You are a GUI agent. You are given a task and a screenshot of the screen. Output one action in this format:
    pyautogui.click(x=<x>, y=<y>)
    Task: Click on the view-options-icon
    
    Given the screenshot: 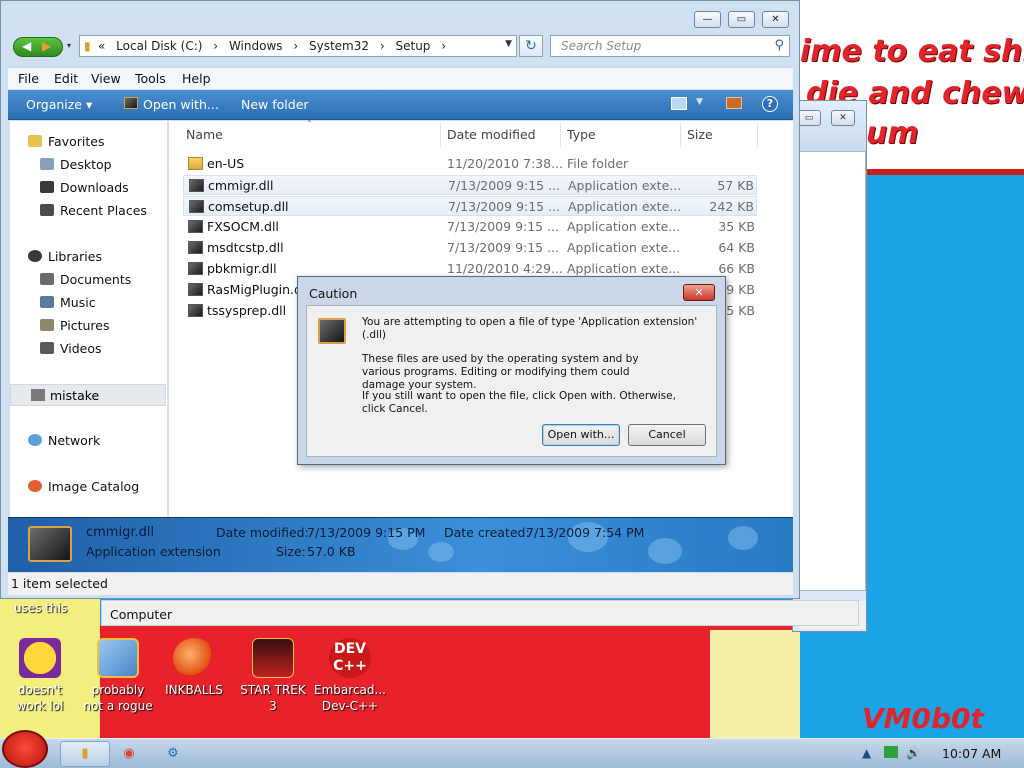 What is the action you would take?
    pyautogui.click(x=679, y=103)
    